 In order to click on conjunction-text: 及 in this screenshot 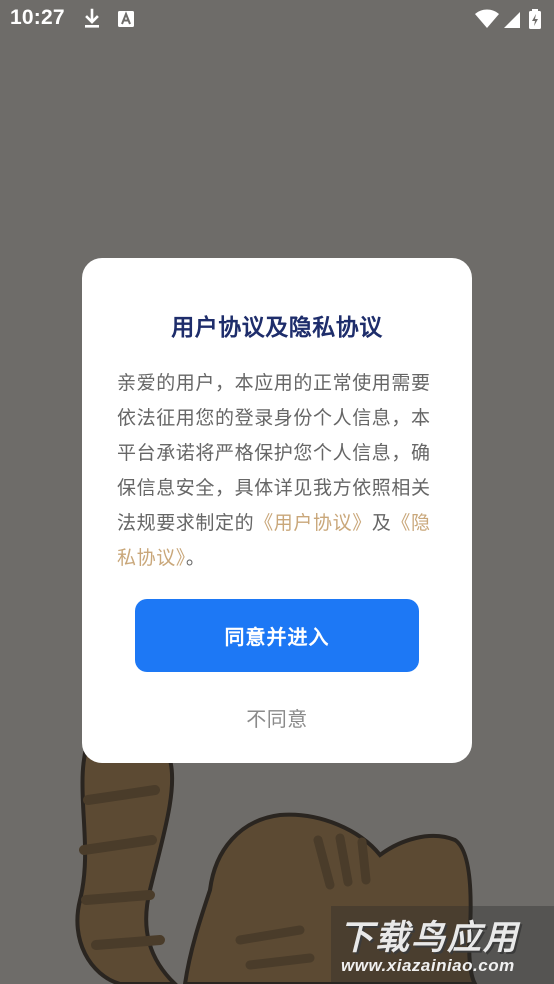, I will do `click(381, 523)`.